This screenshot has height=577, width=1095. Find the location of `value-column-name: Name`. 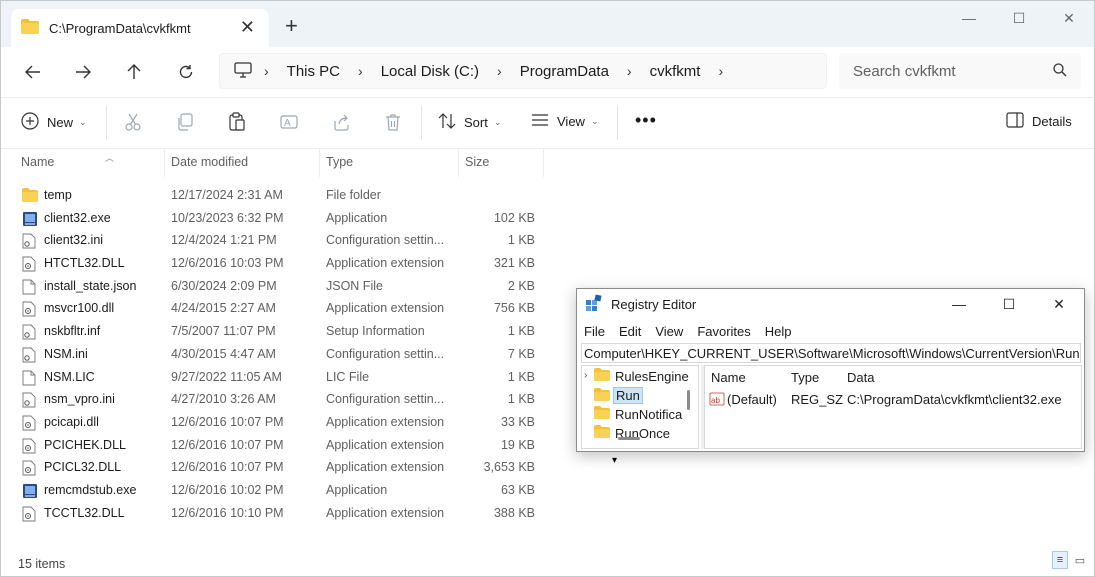

value-column-name: Name is located at coordinates (728, 377).